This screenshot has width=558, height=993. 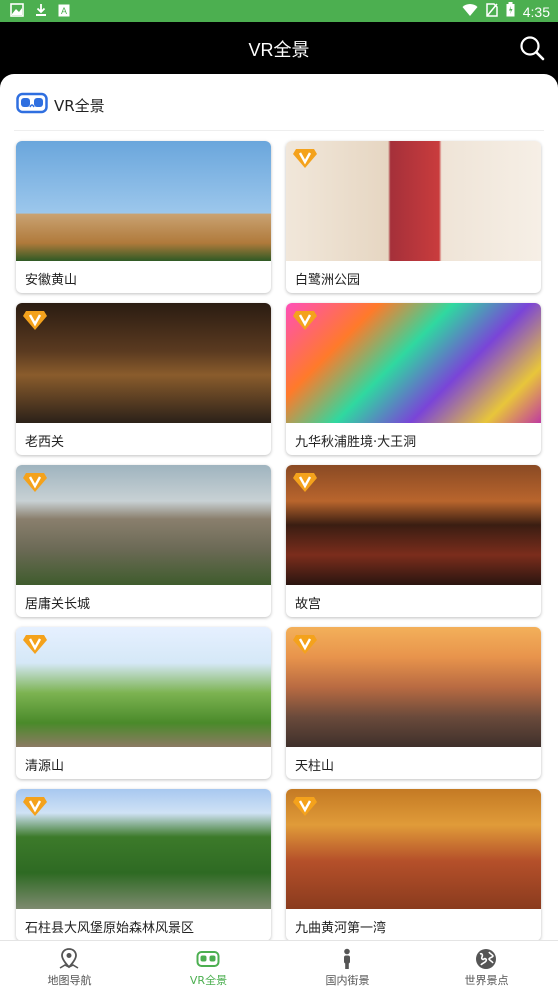 What do you see at coordinates (347, 959) in the screenshot?
I see `person-icon` at bounding box center [347, 959].